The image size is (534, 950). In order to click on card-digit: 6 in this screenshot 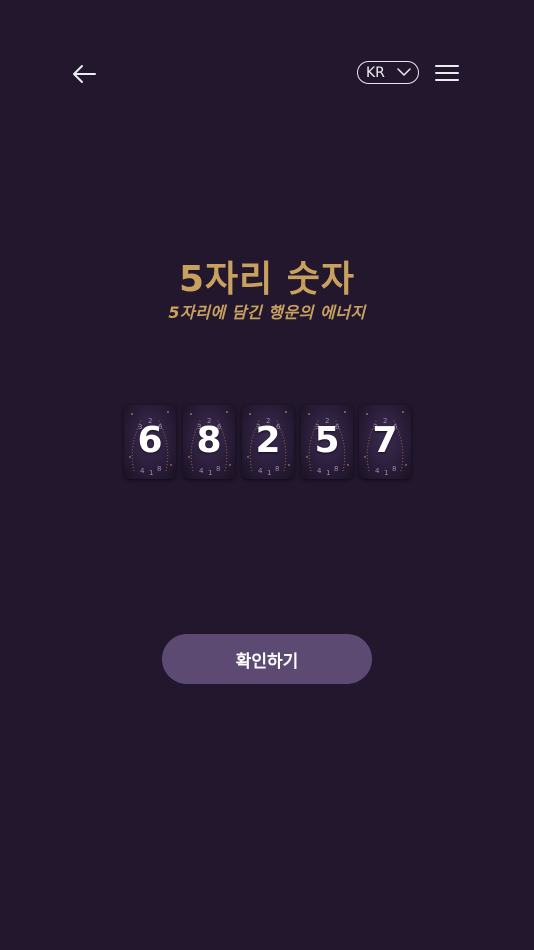, I will do `click(150, 440)`.